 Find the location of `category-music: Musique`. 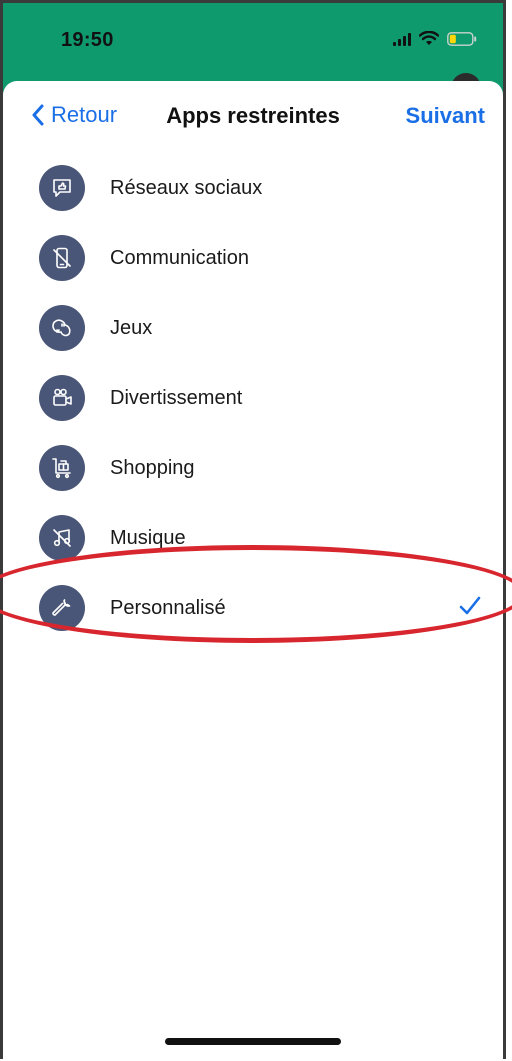

category-music: Musique is located at coordinates (253, 538).